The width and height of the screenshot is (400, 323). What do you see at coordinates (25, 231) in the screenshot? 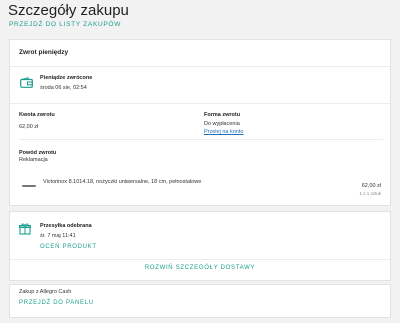
I see `gift-icon` at bounding box center [25, 231].